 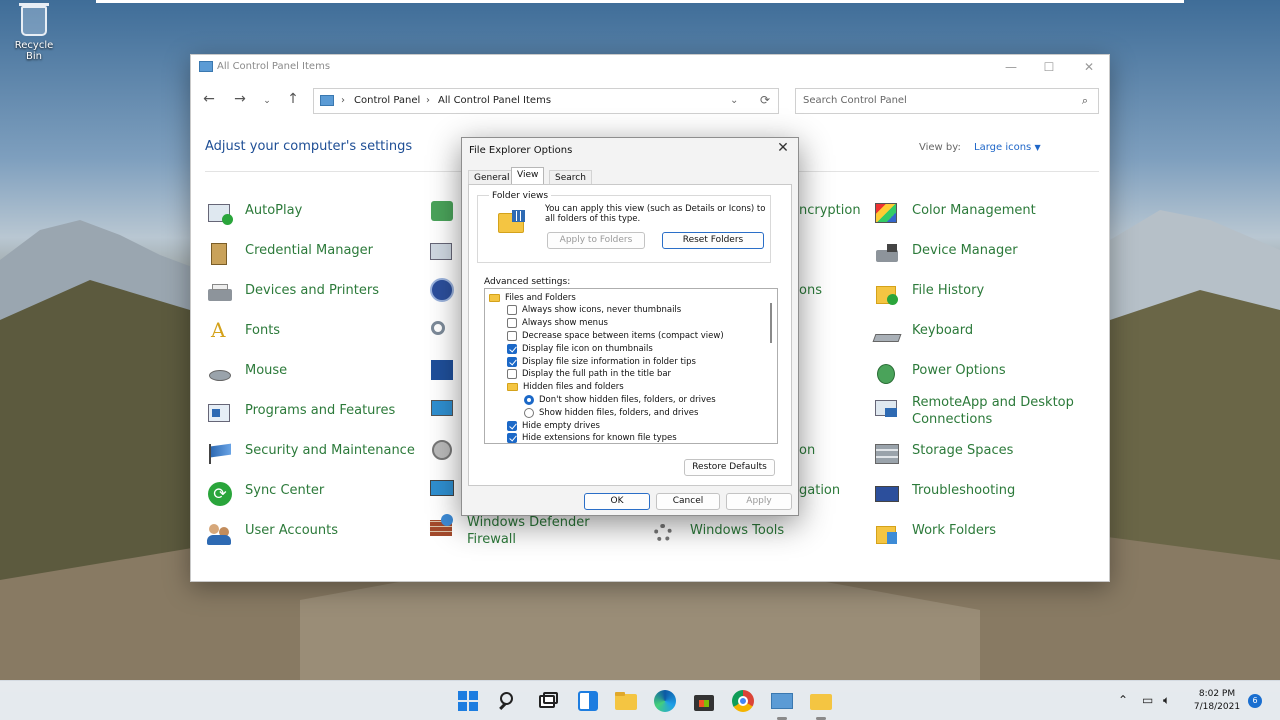 I want to click on item-windows-tools: Windows Tools, so click(x=717, y=534).